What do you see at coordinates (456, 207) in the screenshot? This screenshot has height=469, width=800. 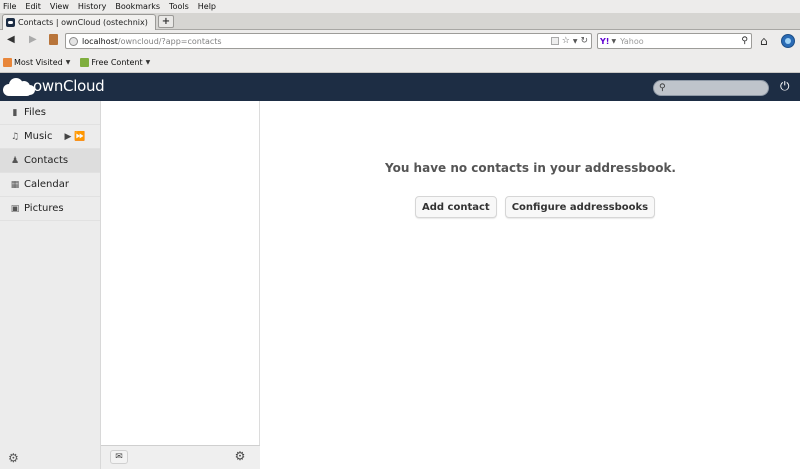 I see `add-contact-button: Add contact` at bounding box center [456, 207].